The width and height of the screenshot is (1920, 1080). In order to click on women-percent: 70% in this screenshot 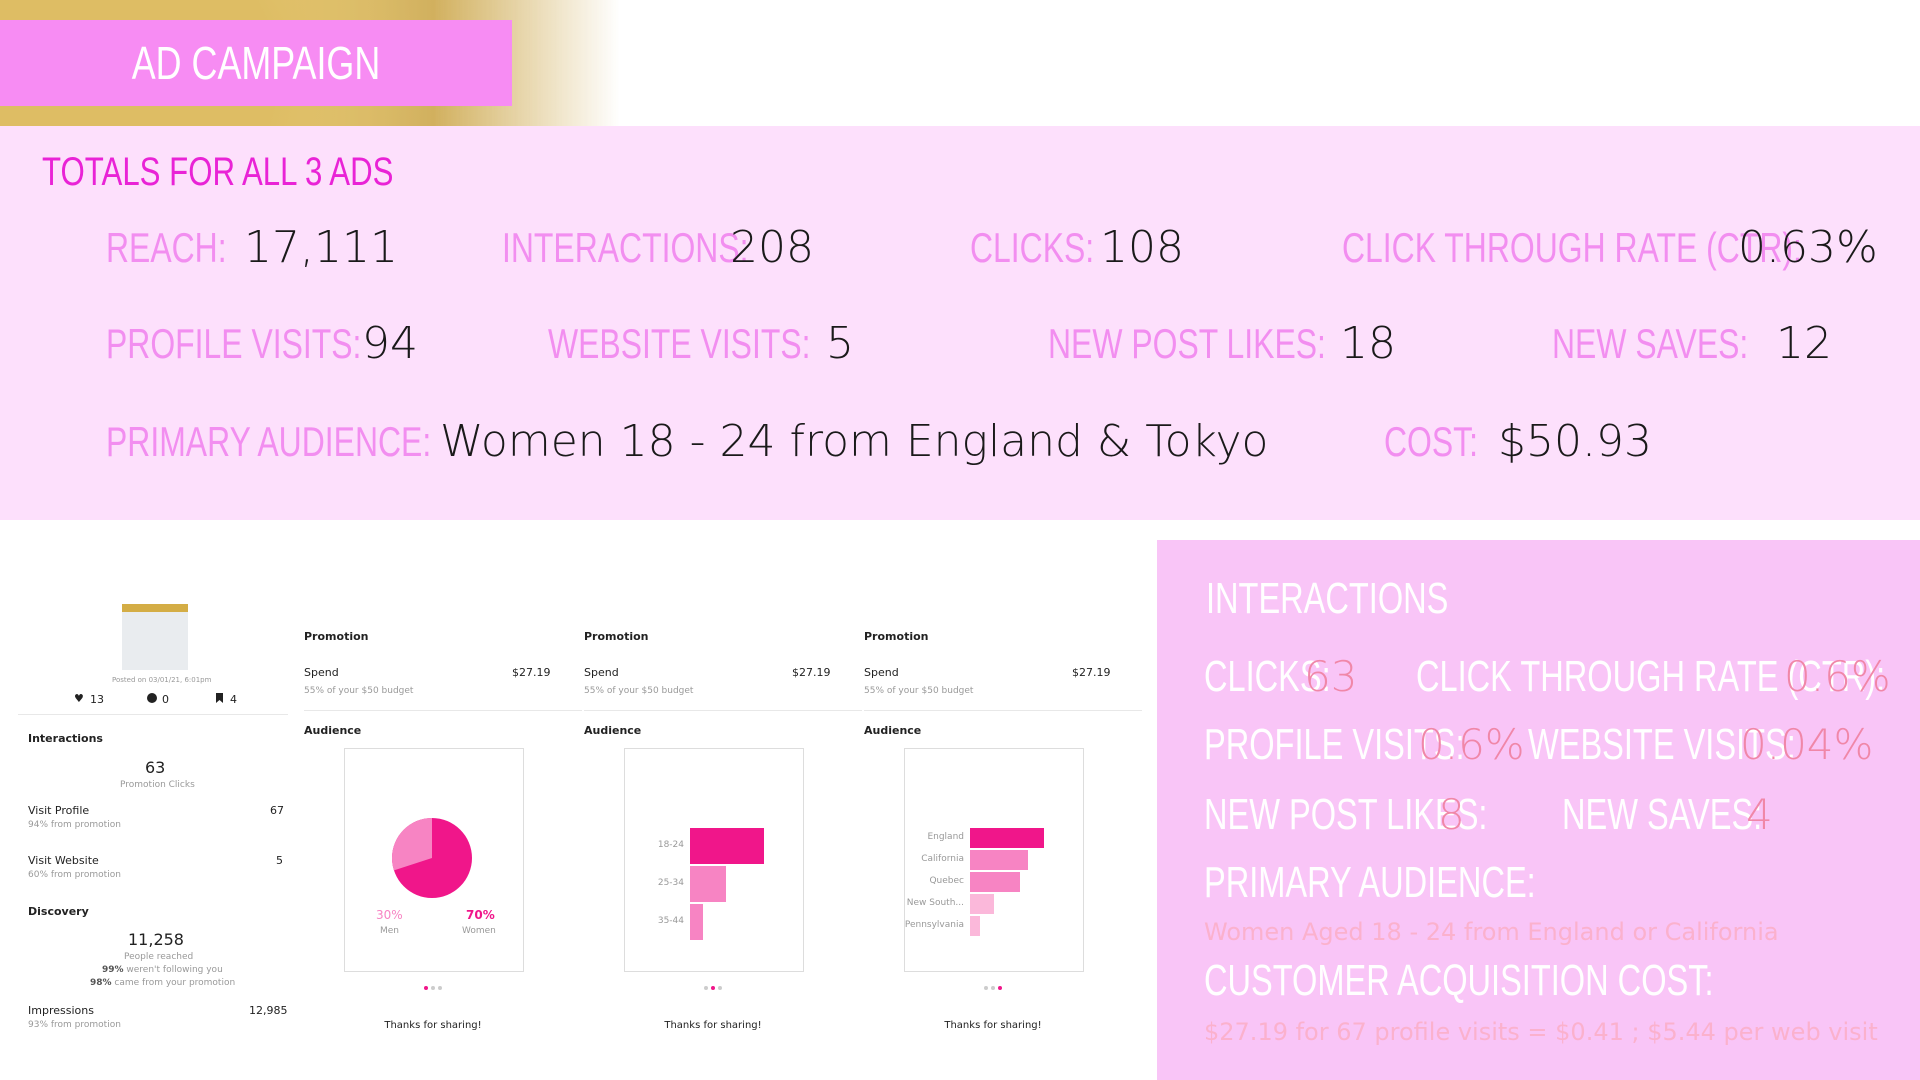, I will do `click(480, 915)`.